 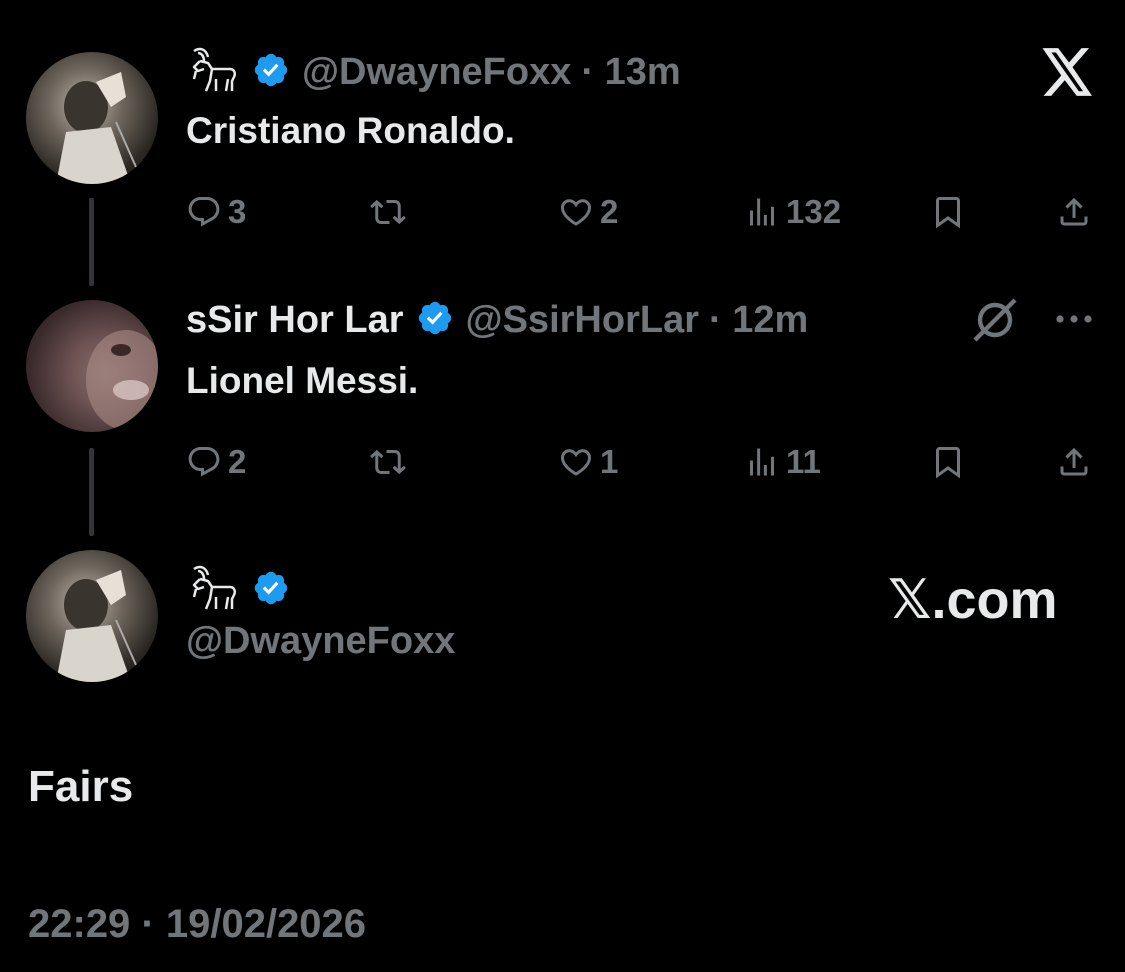 I want to click on reply-button: 3, so click(x=216, y=212).